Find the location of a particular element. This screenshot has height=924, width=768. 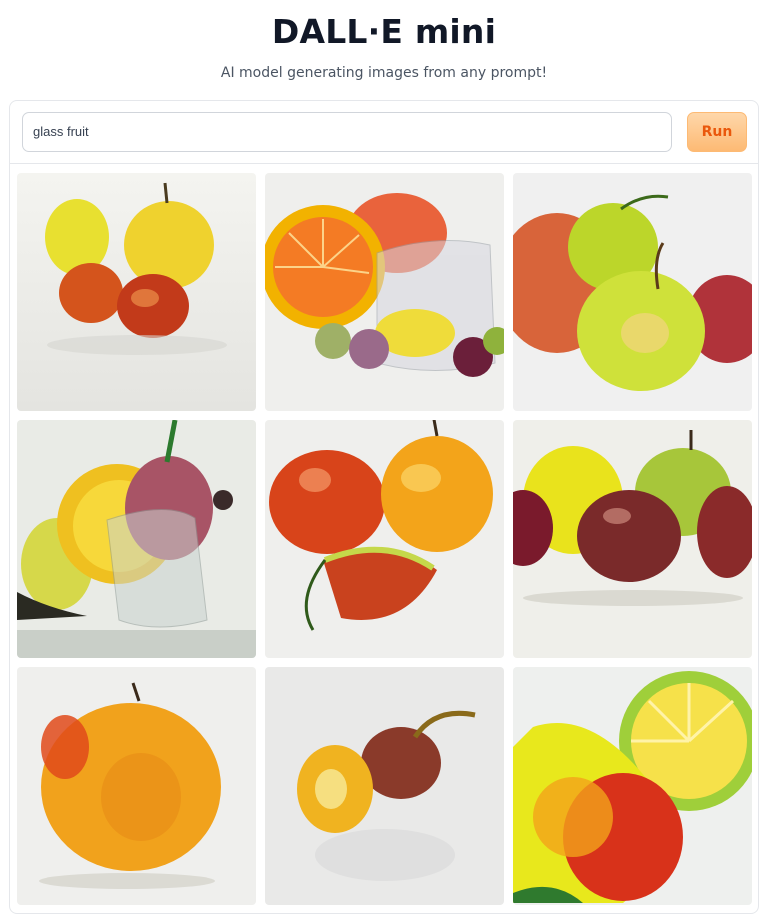

prompt-bar: glass fruit Run is located at coordinates (384, 132).